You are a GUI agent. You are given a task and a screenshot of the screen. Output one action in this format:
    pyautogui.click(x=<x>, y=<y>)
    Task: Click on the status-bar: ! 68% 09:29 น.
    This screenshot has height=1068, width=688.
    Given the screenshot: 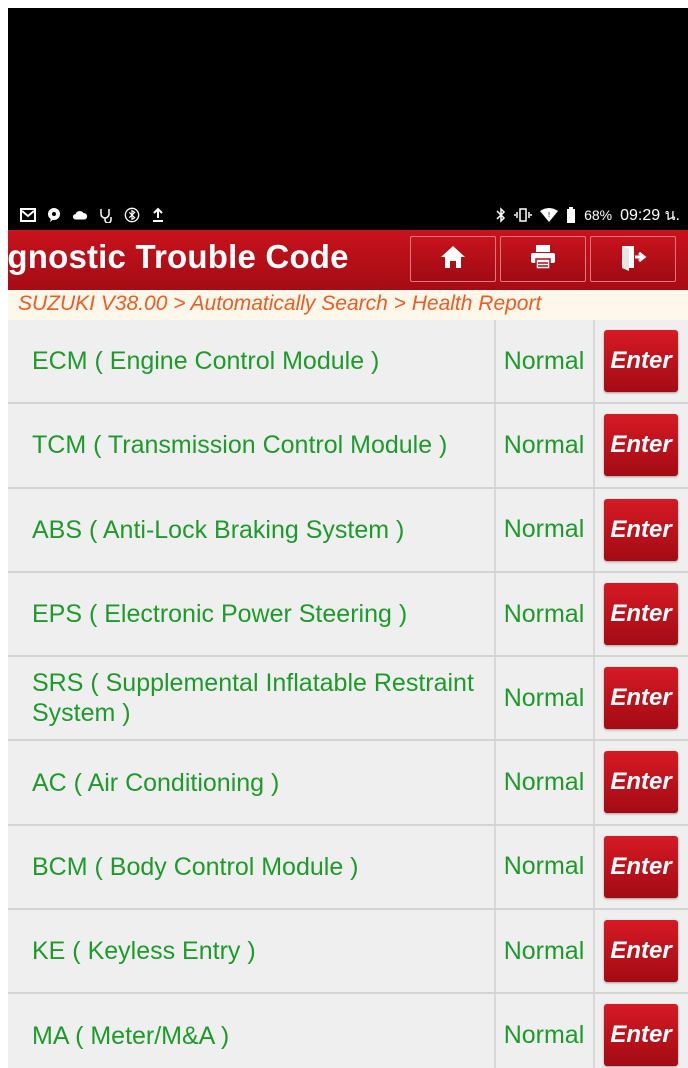 What is the action you would take?
    pyautogui.click(x=348, y=215)
    